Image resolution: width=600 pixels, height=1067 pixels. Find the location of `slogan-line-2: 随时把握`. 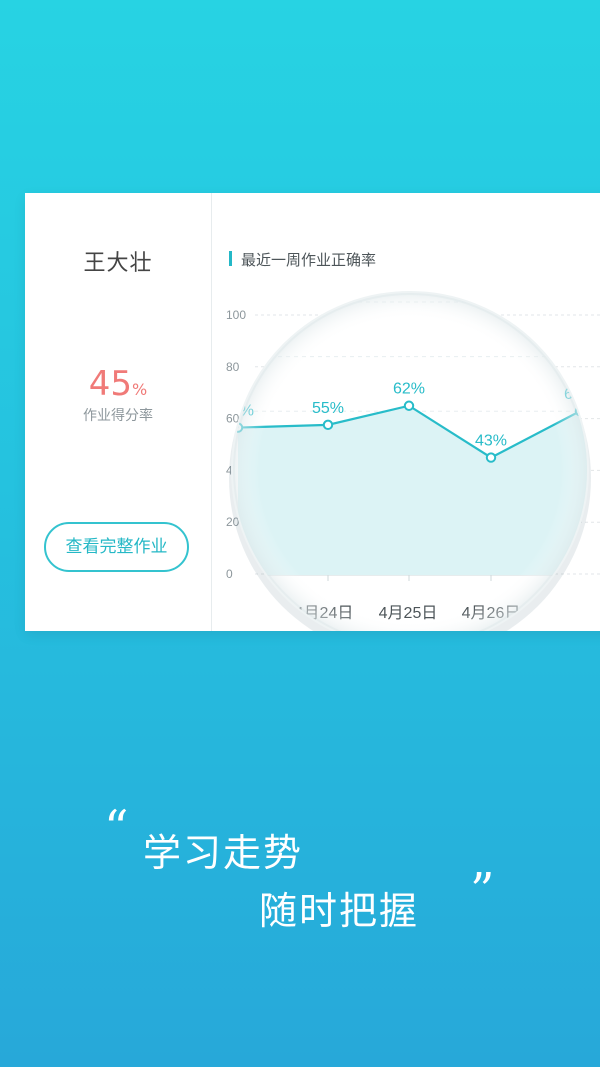

slogan-line-2: 随时把握 is located at coordinates (339, 911).